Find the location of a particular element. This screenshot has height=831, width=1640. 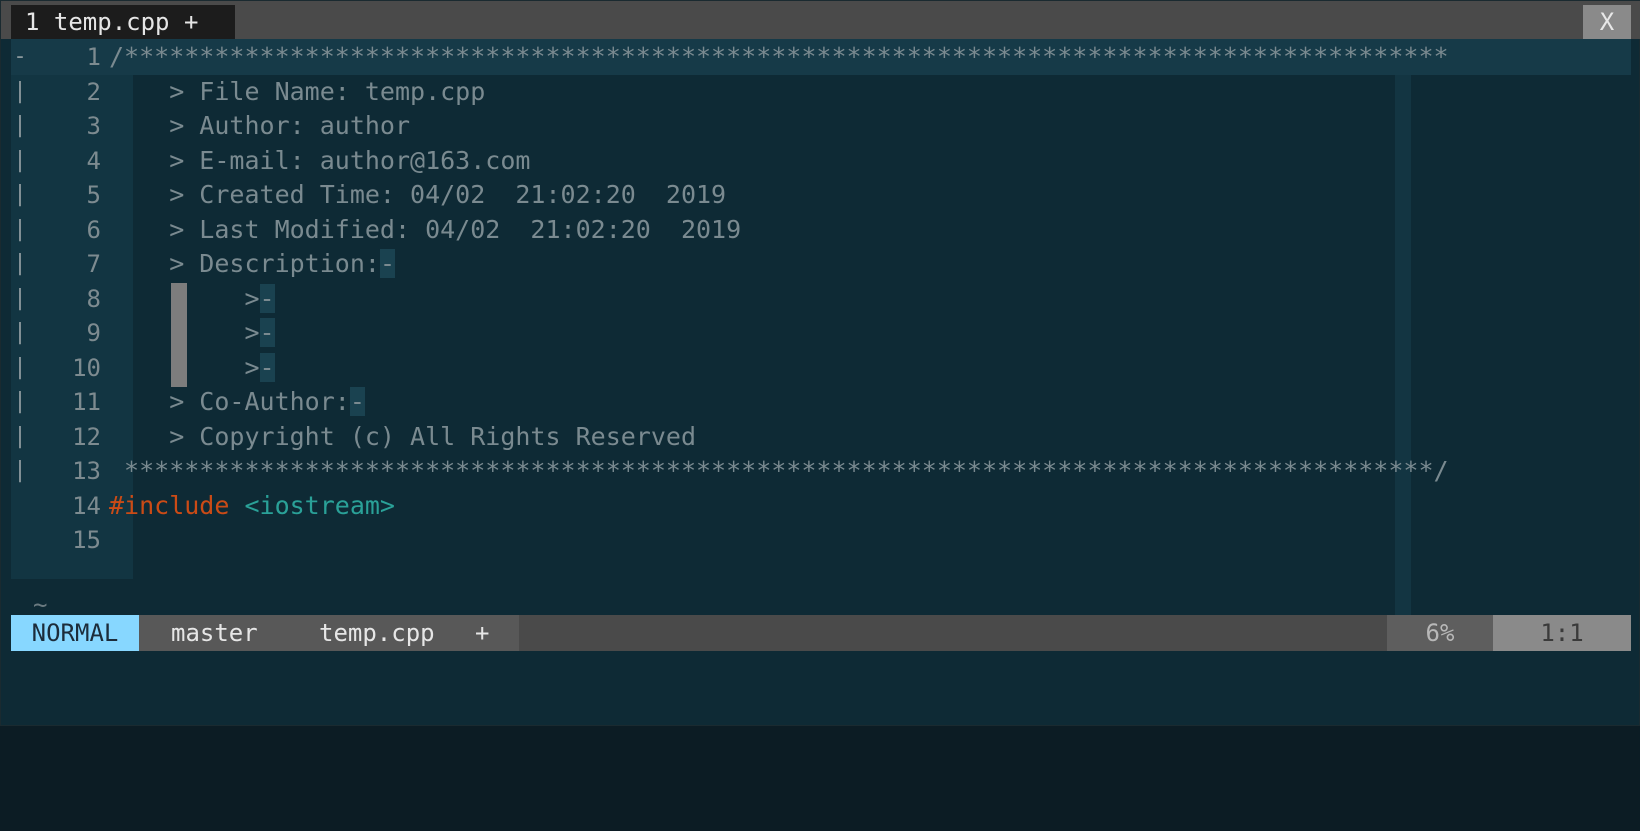

line-number: 4 is located at coordinates (93, 160).